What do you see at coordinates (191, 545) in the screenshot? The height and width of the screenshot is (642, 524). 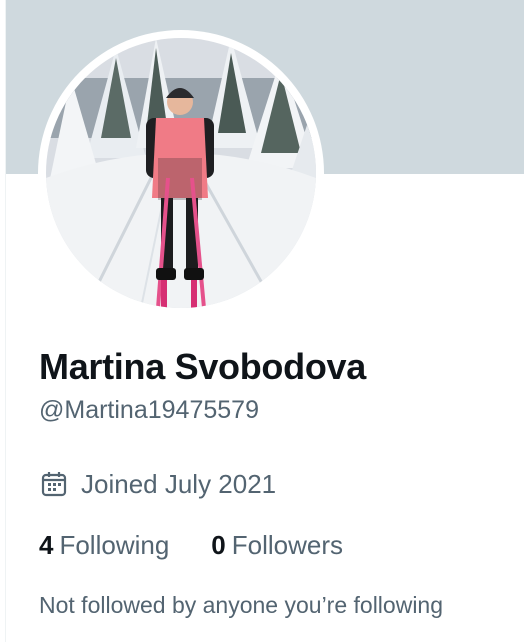 I see `follow-stats: 4 Following 0 Followers` at bounding box center [191, 545].